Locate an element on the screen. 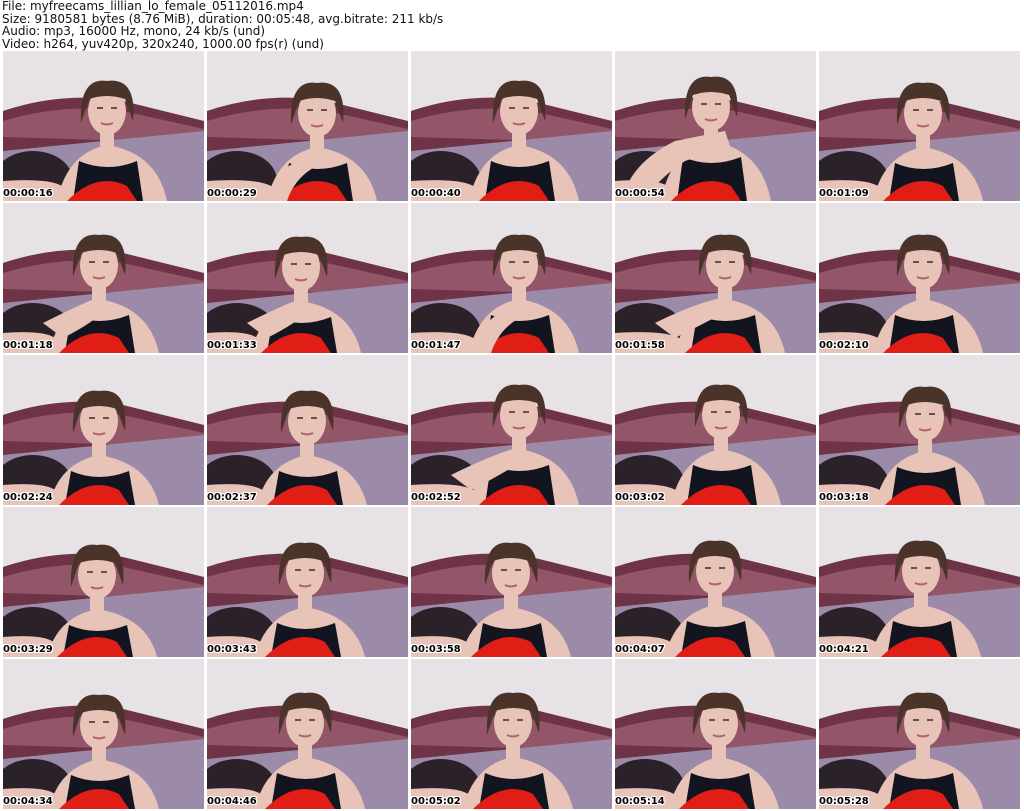 The width and height of the screenshot is (1024, 811). timestamp-label: 00:04:07 is located at coordinates (640, 649).